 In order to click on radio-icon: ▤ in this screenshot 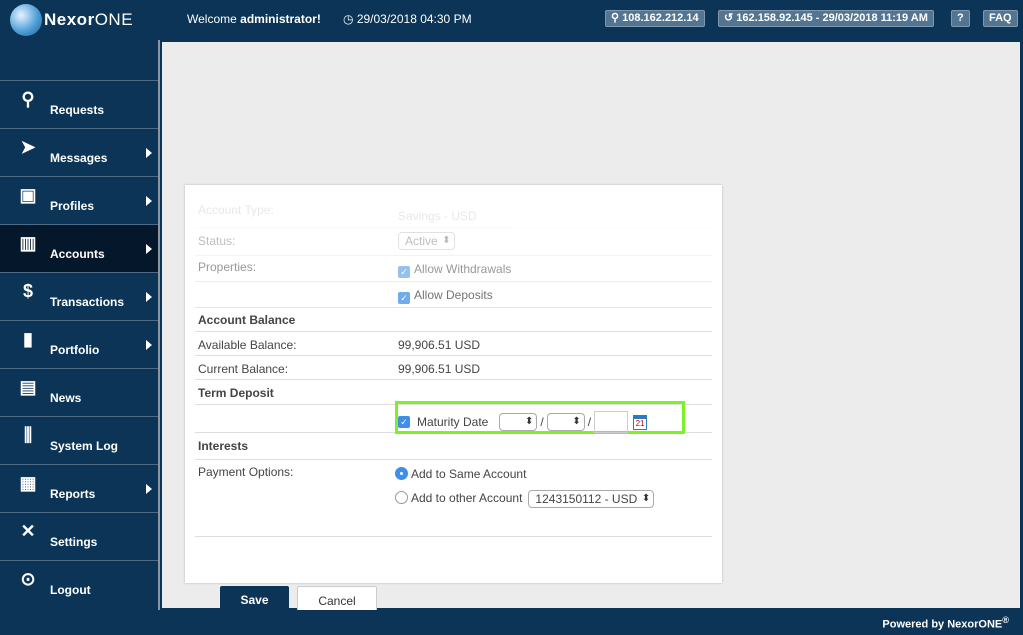, I will do `click(28, 387)`.